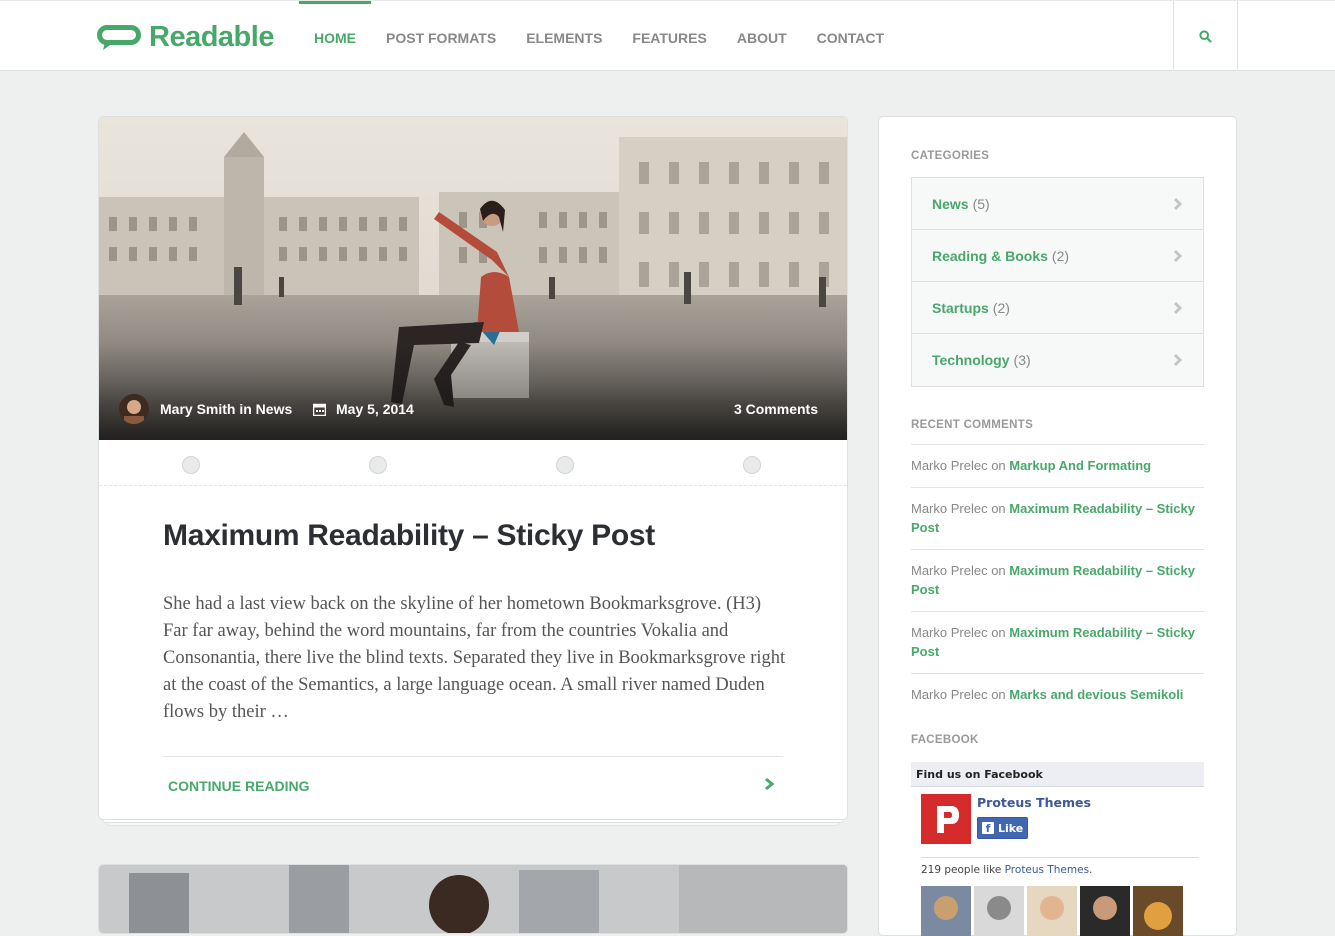 The image size is (1335, 936). I want to click on category-name: Reading & Books, so click(990, 255).